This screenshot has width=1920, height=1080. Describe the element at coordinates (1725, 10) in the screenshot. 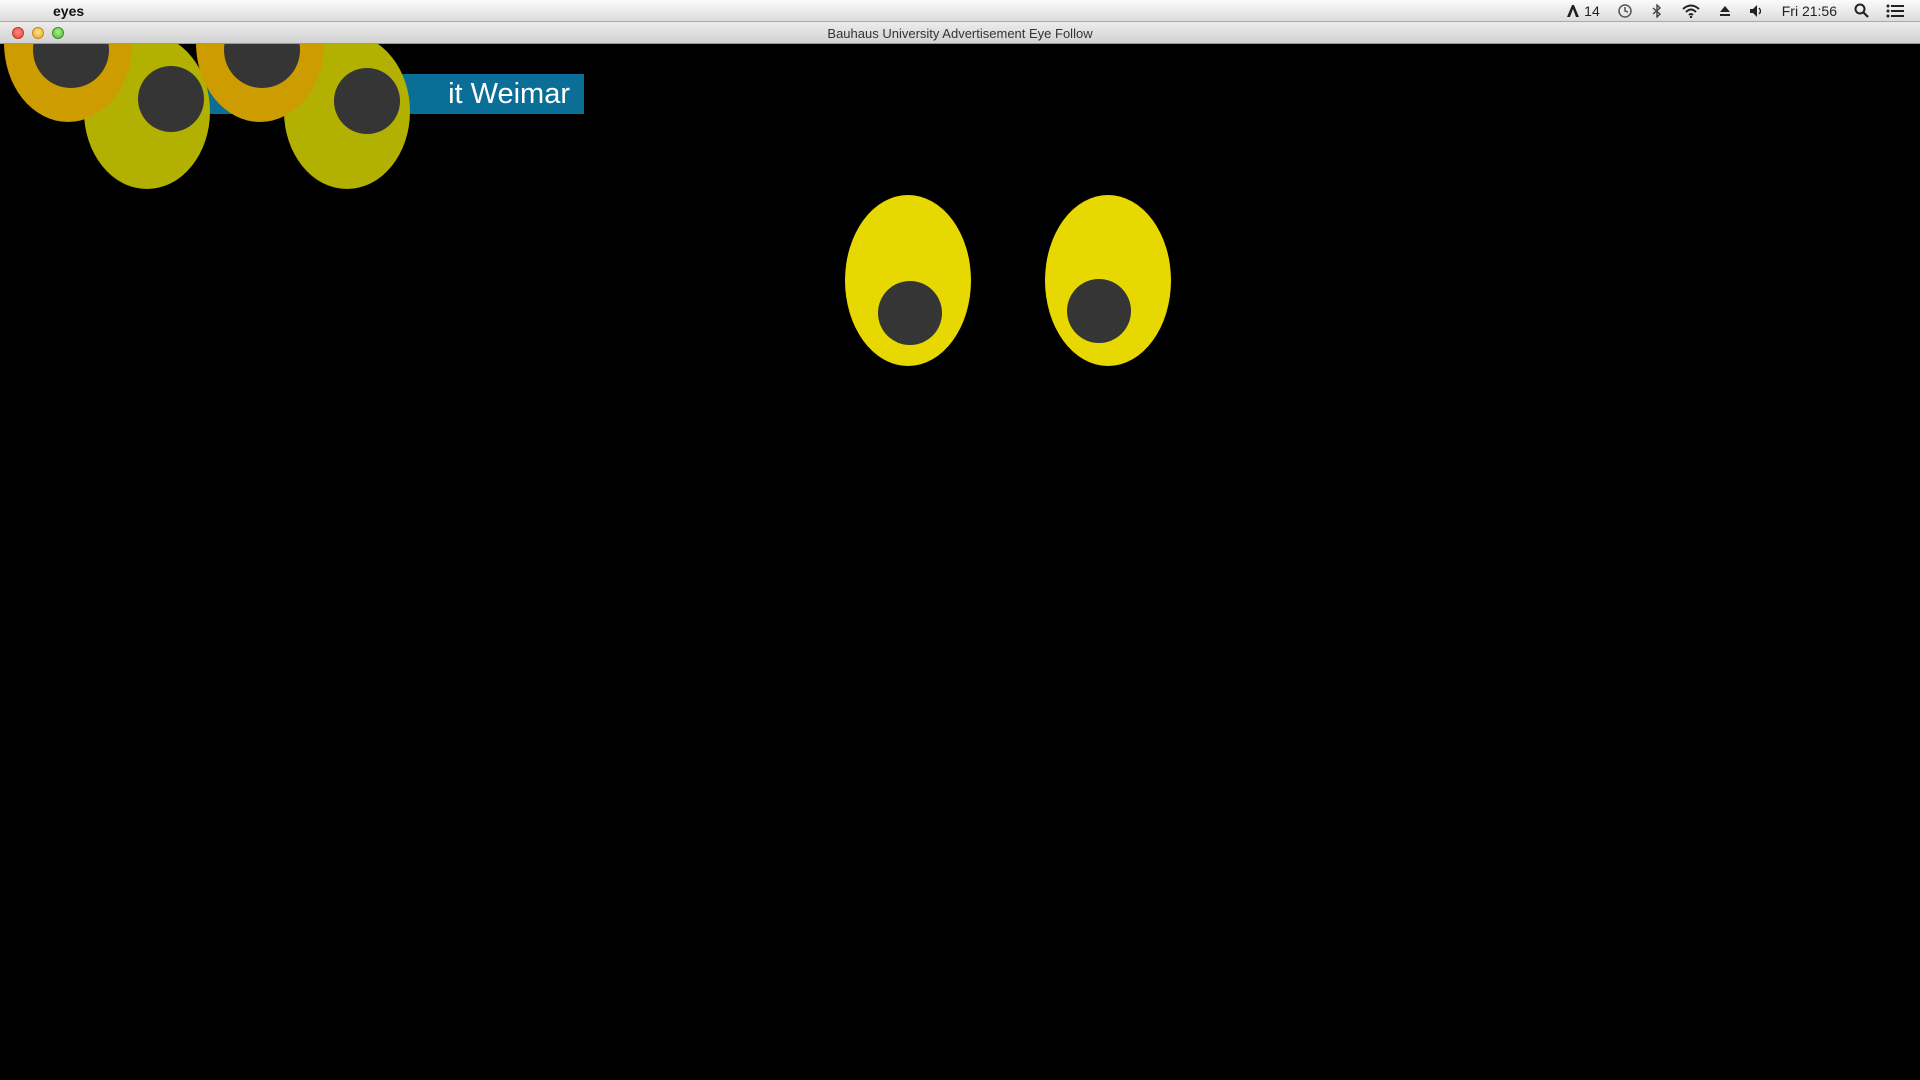

I see `eject-icon` at that location.